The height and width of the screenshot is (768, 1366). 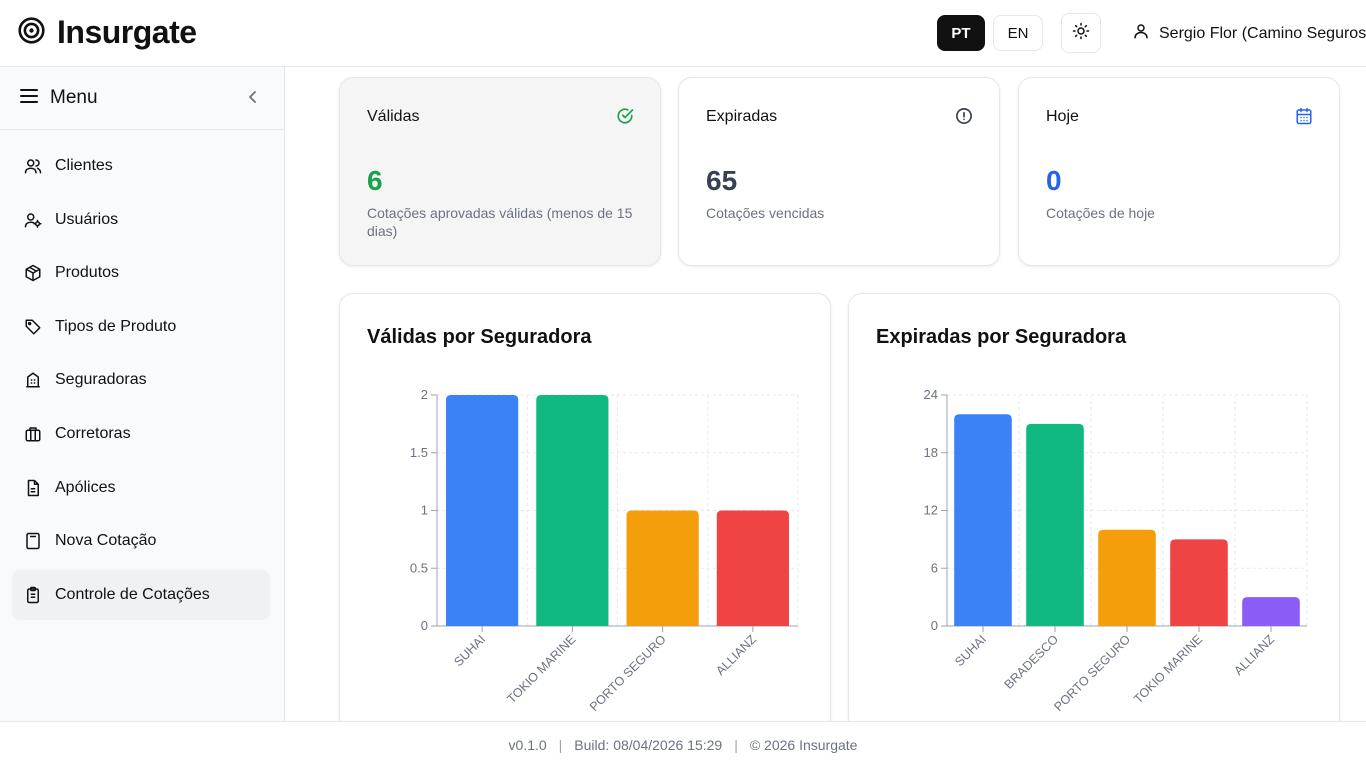 What do you see at coordinates (85, 487) in the screenshot?
I see `sidebar-item-label: Apólices` at bounding box center [85, 487].